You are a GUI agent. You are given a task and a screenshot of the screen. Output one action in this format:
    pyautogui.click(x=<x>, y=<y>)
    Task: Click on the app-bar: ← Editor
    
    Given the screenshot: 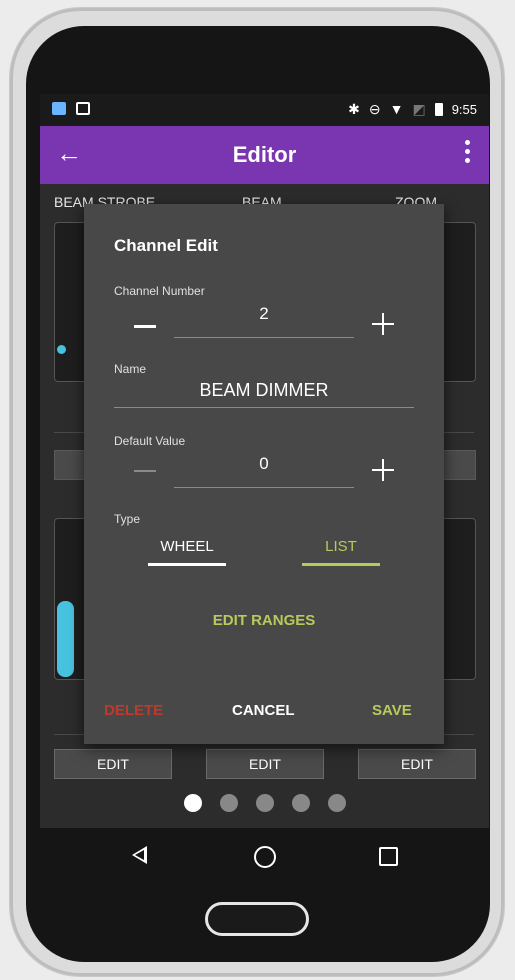 What is the action you would take?
    pyautogui.click(x=264, y=155)
    